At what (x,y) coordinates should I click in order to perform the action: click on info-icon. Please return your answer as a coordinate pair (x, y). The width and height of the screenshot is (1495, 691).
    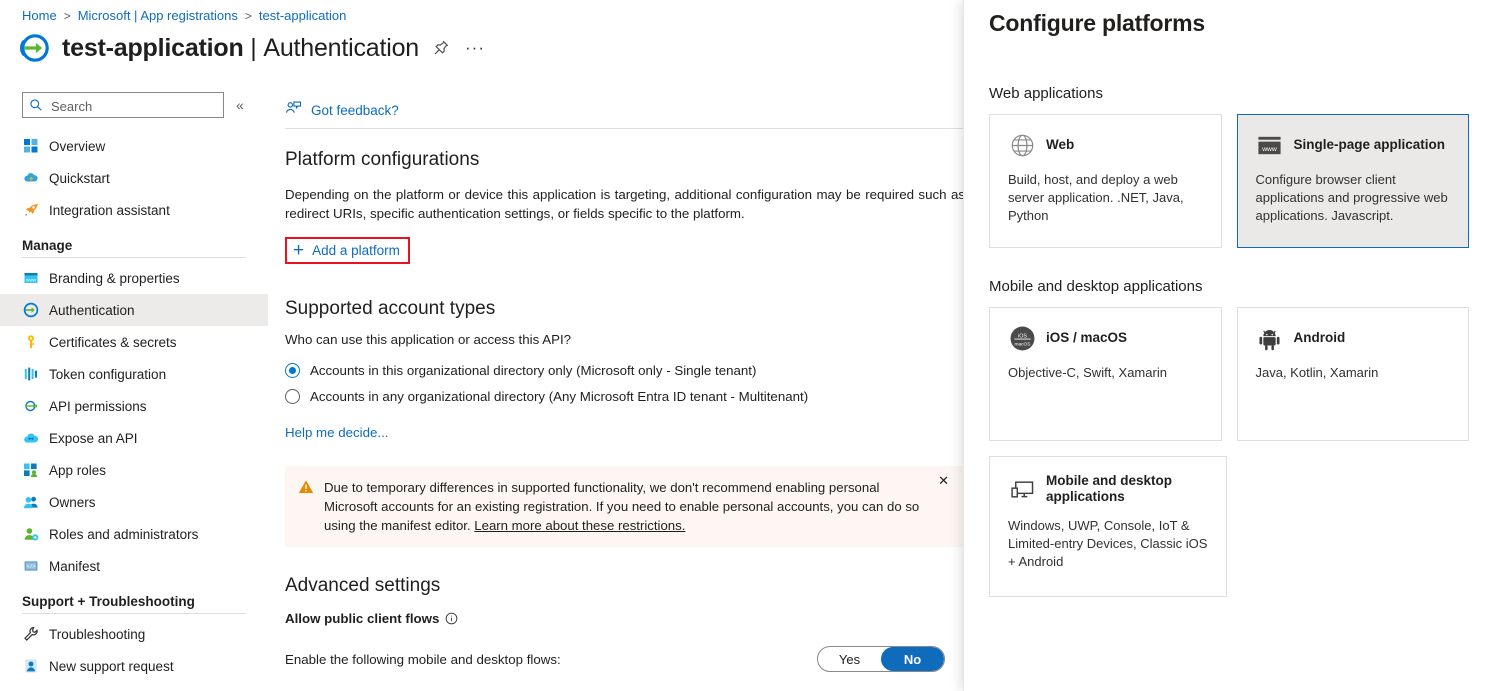
    Looking at the image, I should click on (451, 618).